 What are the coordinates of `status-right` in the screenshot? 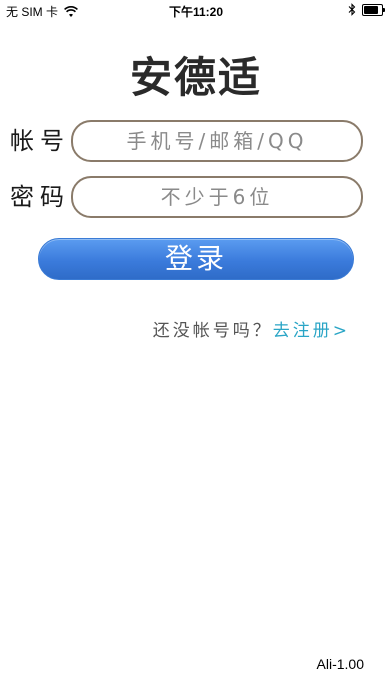 It's located at (367, 9).